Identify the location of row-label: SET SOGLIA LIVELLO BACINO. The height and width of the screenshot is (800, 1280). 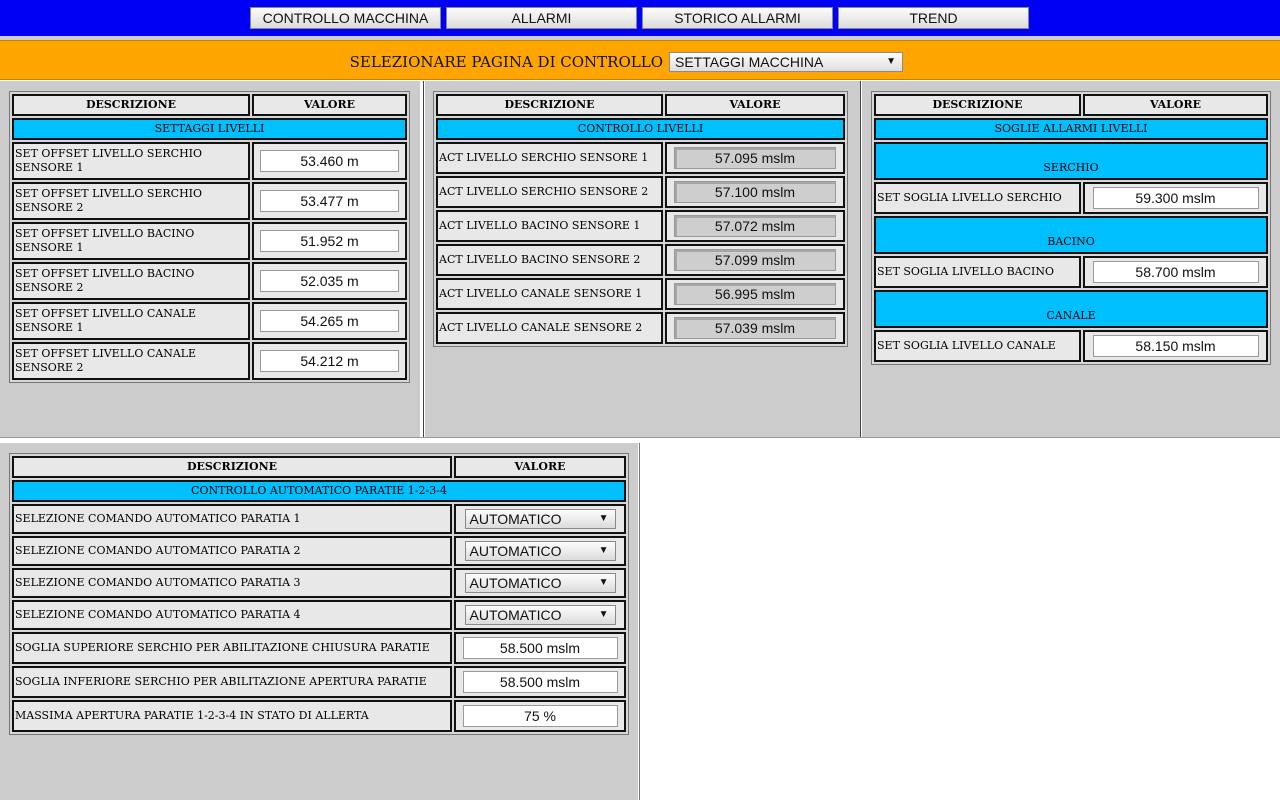
(977, 272).